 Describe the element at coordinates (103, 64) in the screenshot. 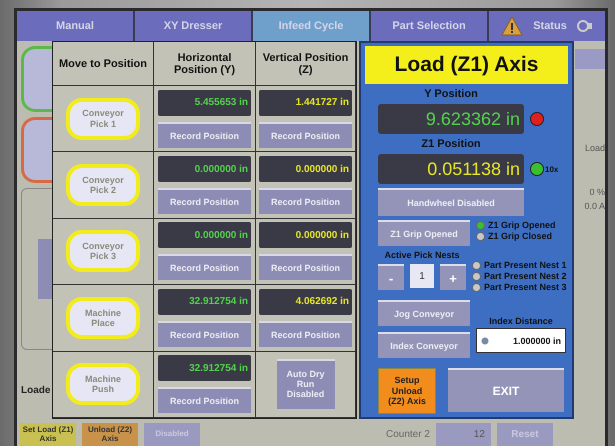

I see `column-header: Move to Position` at that location.